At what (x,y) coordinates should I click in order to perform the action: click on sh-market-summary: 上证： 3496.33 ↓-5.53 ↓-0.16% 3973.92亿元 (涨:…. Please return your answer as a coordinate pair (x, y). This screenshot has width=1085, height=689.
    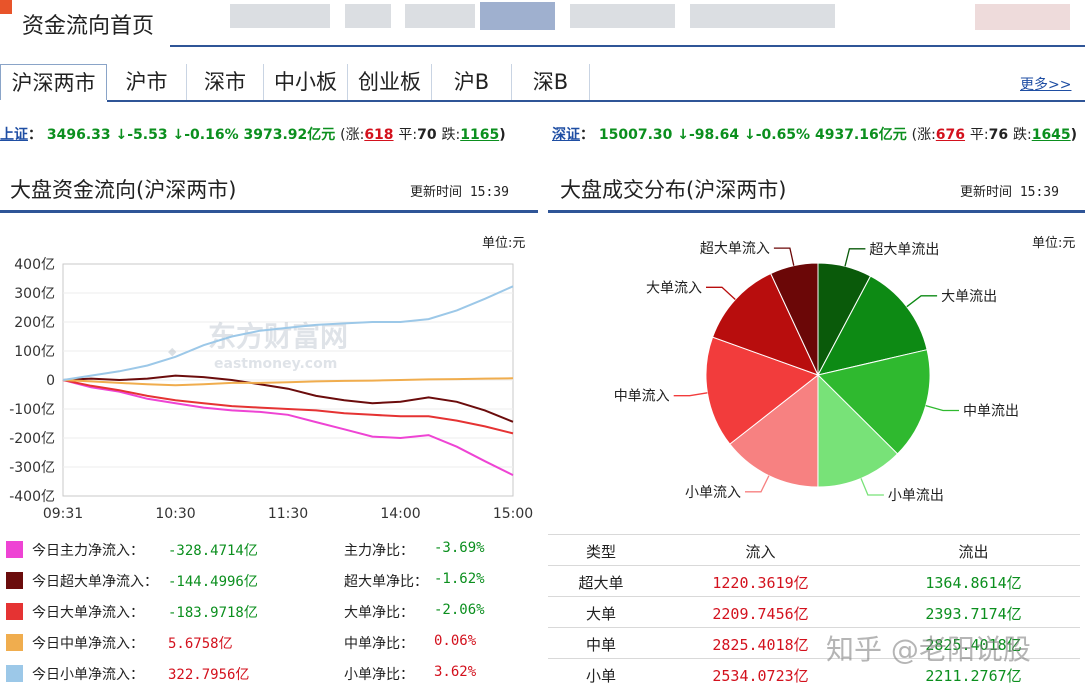
    Looking at the image, I should click on (253, 135).